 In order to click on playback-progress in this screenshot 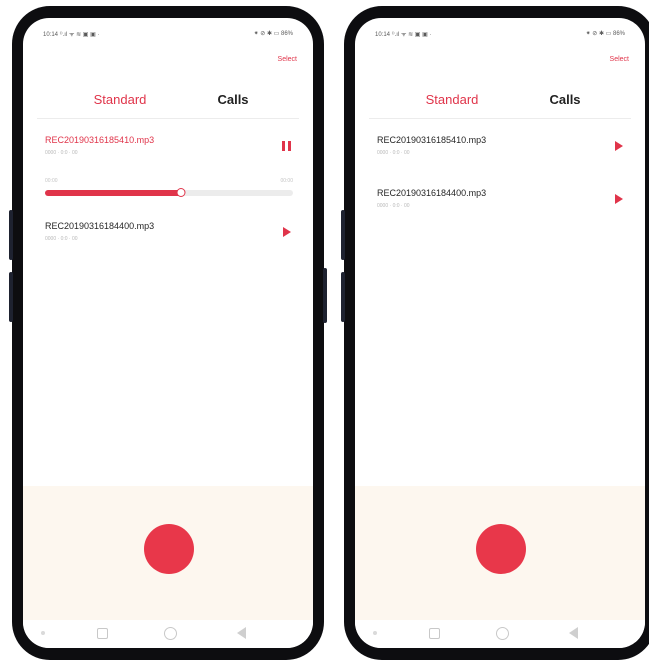, I will do `click(169, 192)`.